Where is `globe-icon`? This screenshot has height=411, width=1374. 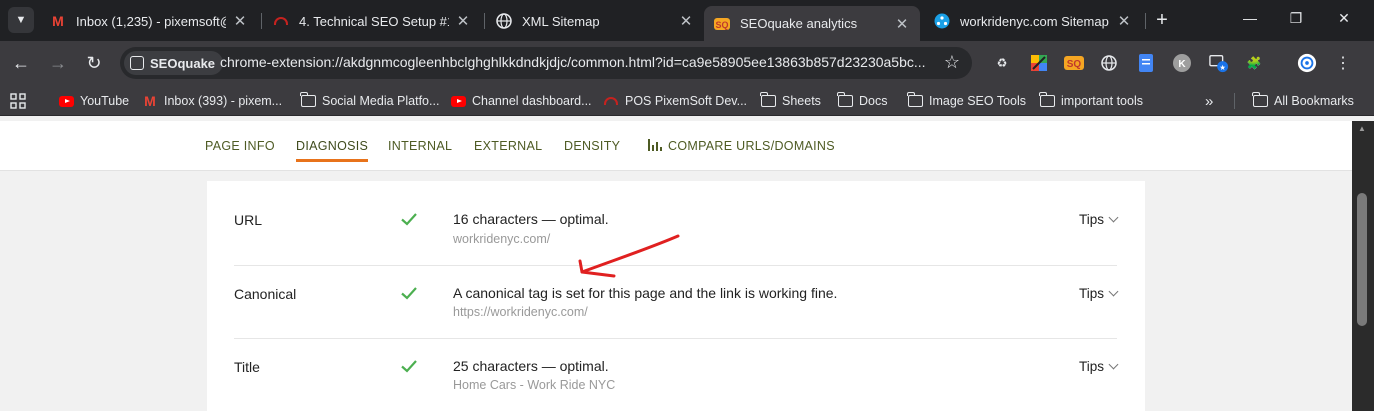 globe-icon is located at coordinates (504, 21).